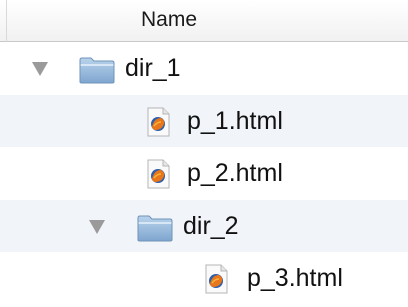 This screenshot has height=307, width=408. I want to click on name-column-header: Name, so click(169, 20).